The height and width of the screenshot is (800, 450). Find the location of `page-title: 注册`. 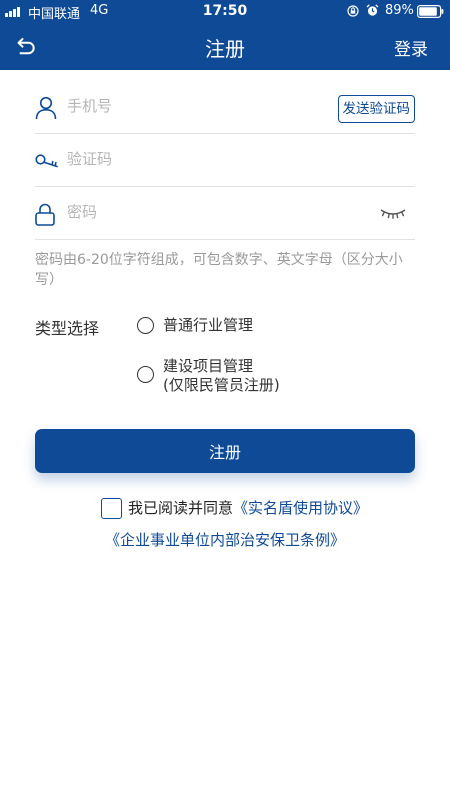

page-title: 注册 is located at coordinates (225, 49).